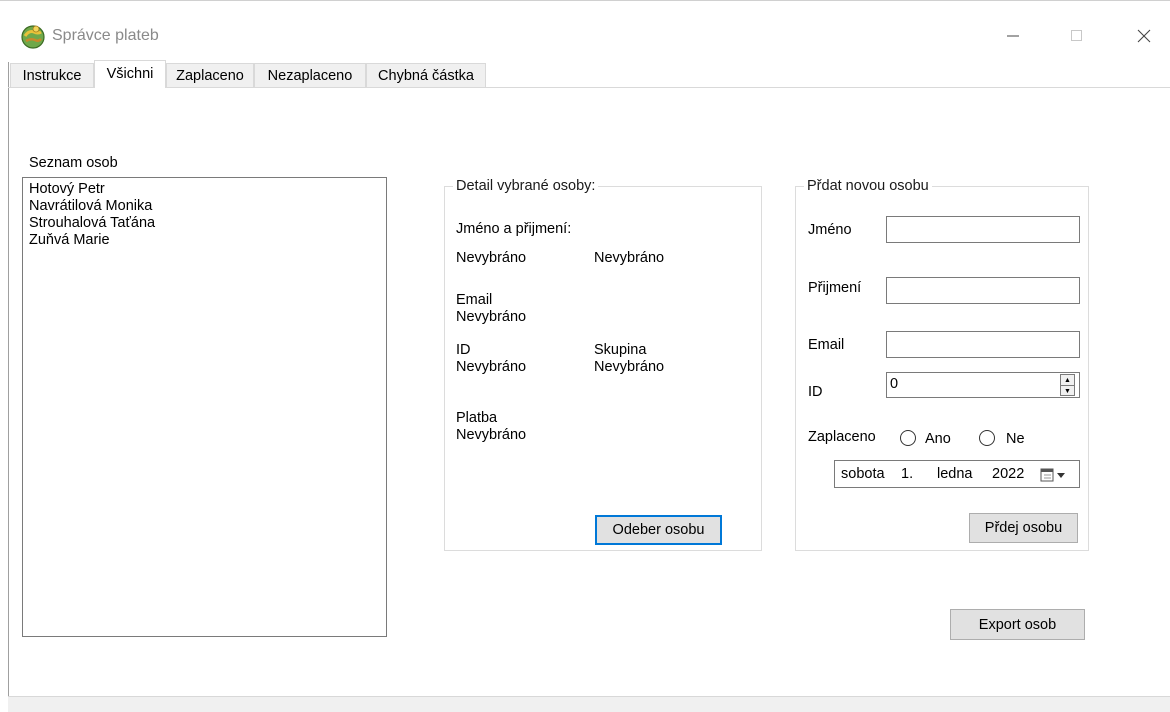 The image size is (1170, 712). What do you see at coordinates (1008, 474) in the screenshot?
I see `date-year: 2022` at bounding box center [1008, 474].